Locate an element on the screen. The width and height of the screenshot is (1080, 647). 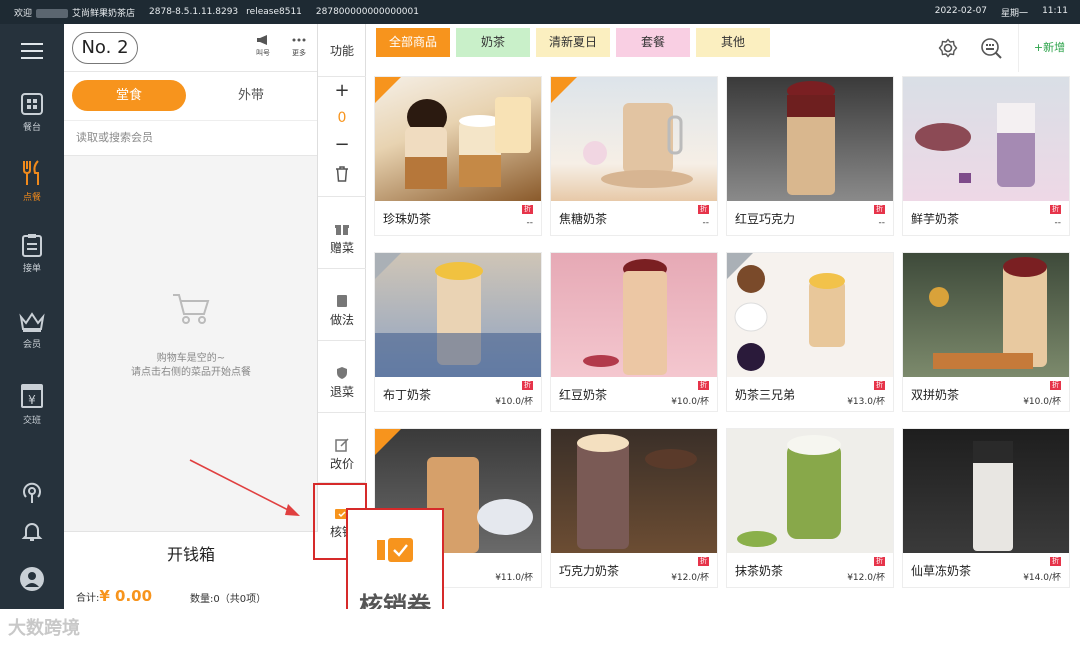
product-card: 红豆奶茶 折 ¥10.0/杯 is located at coordinates (634, 332).